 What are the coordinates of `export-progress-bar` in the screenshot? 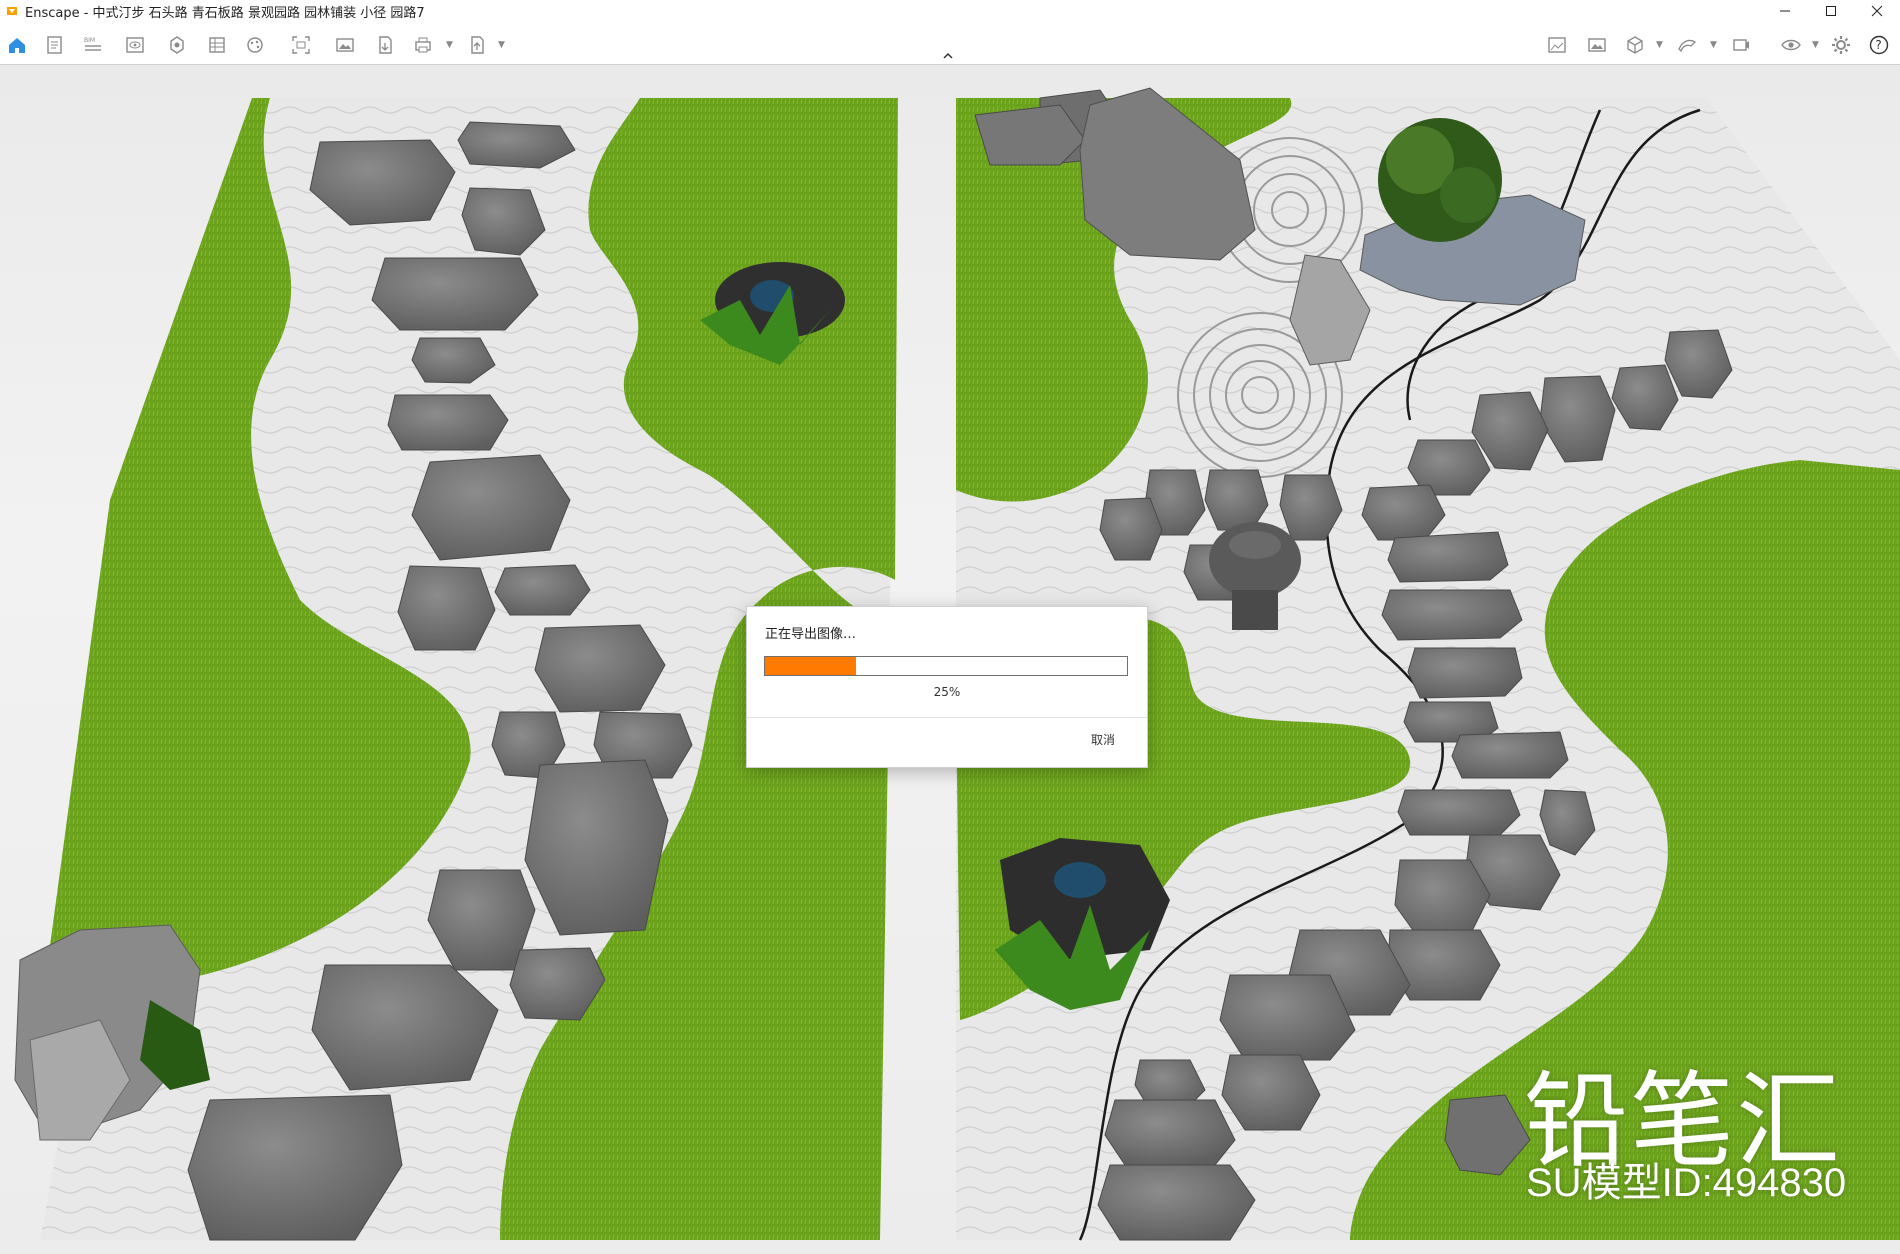 It's located at (946, 666).